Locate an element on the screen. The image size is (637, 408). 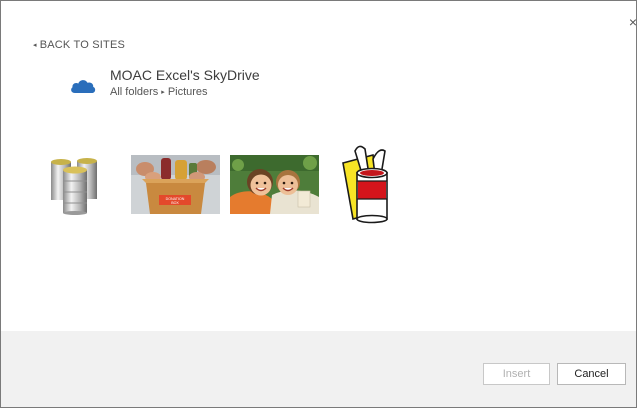
site-title: MOAC Excel's SkyDrive is located at coordinates (185, 75).